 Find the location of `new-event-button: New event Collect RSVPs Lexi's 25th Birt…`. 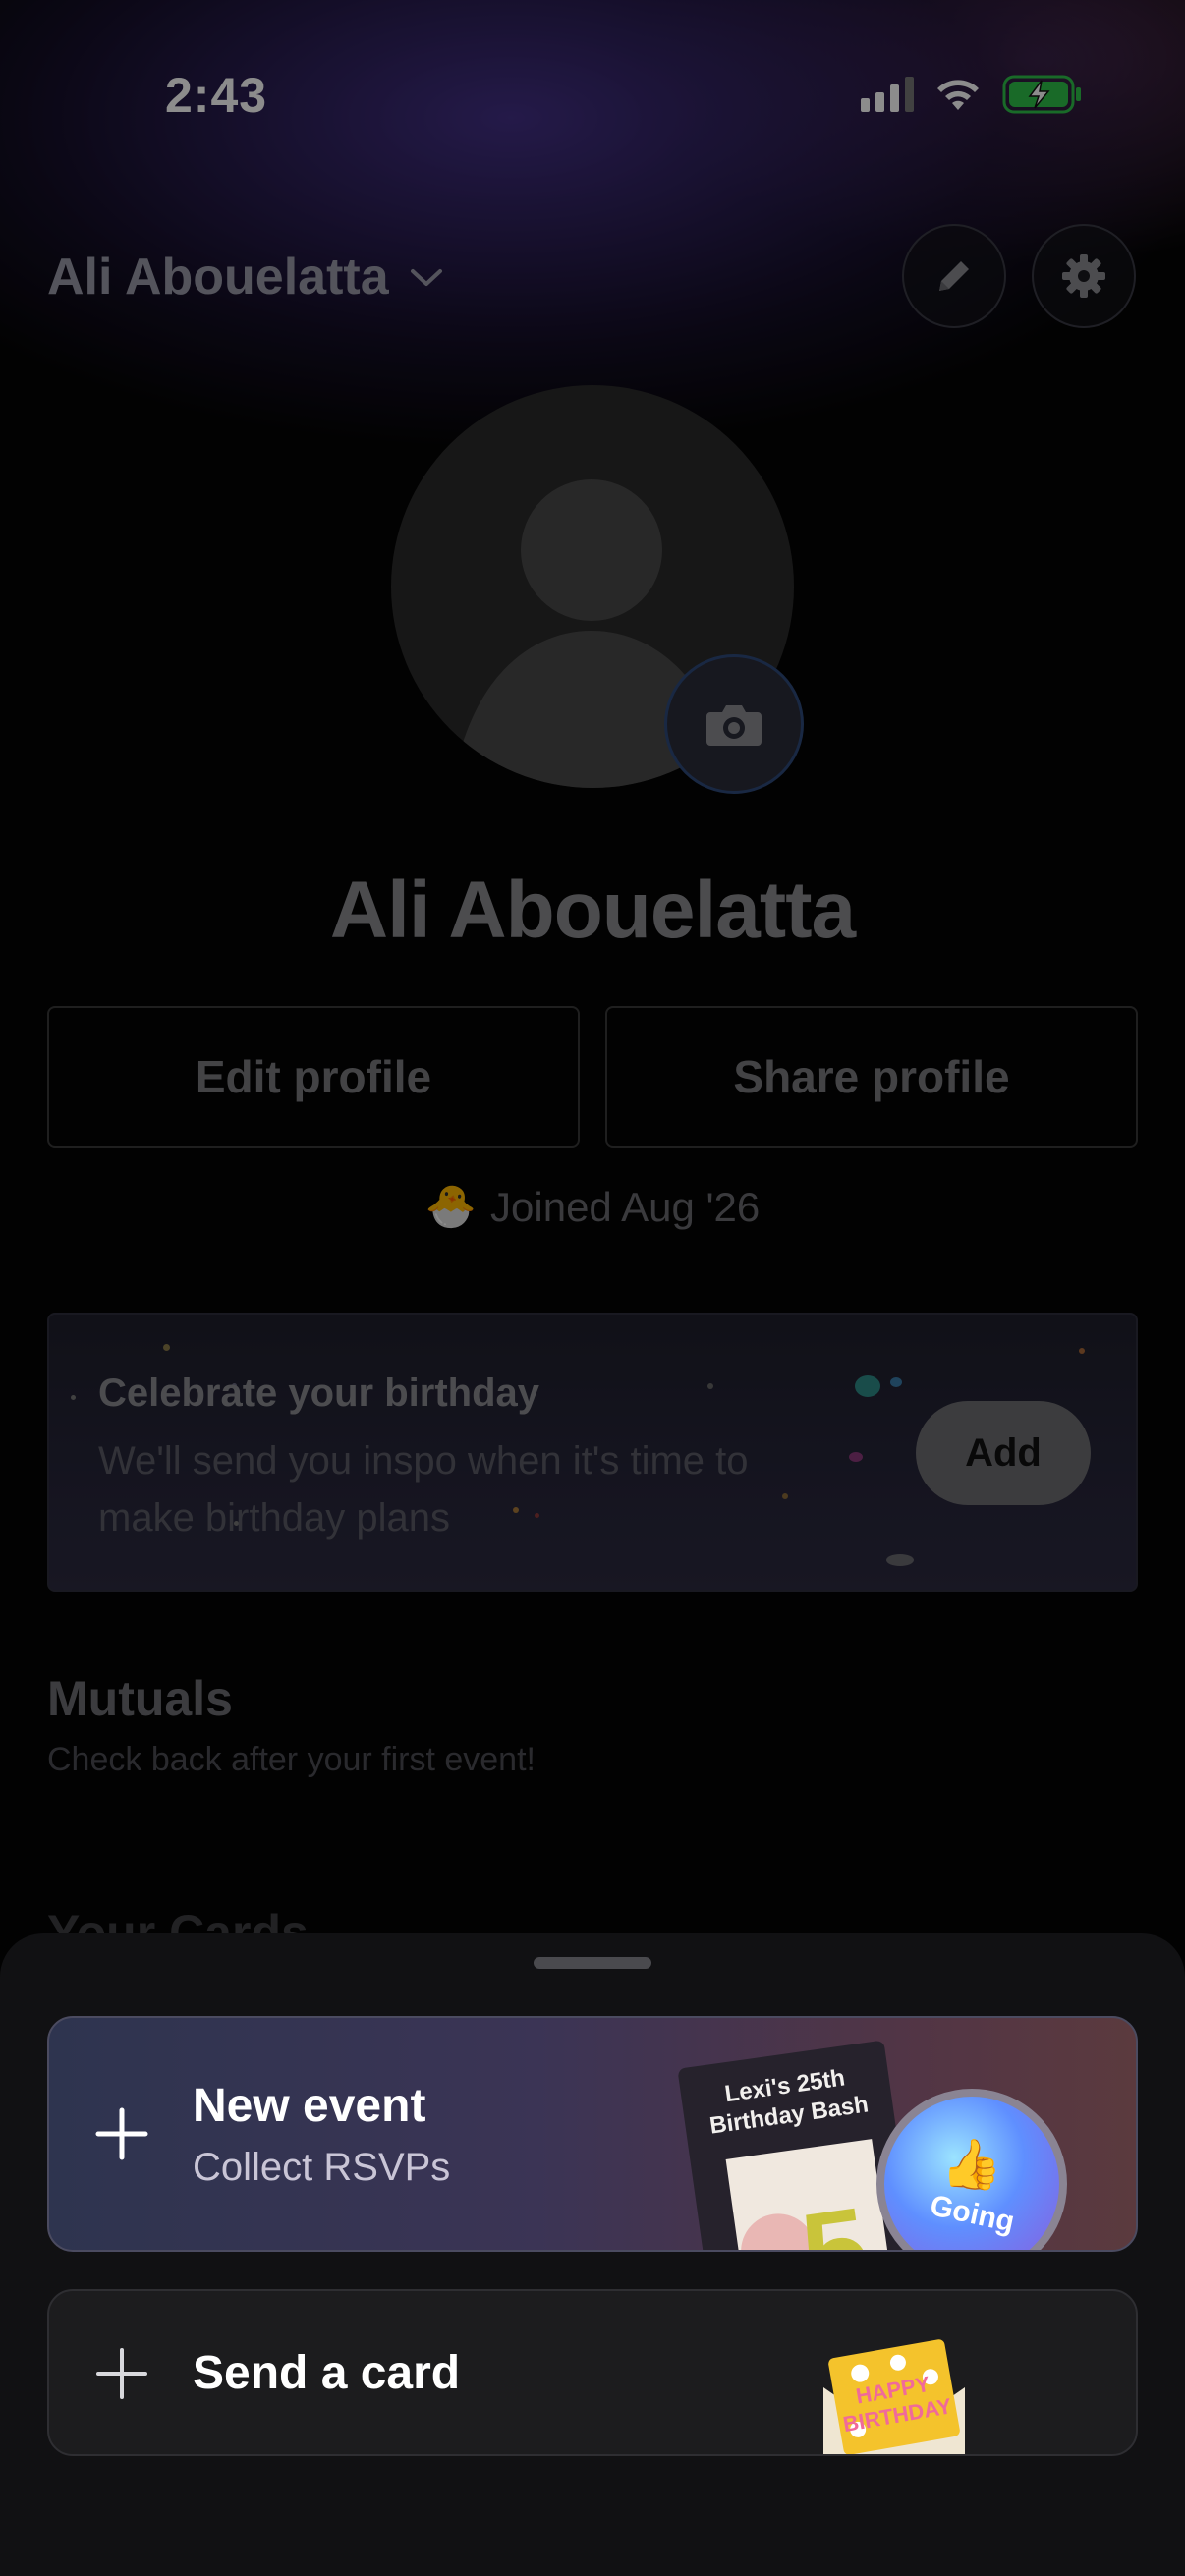

new-event-button: New event Collect RSVPs Lexi's 25th Birt… is located at coordinates (592, 2134).